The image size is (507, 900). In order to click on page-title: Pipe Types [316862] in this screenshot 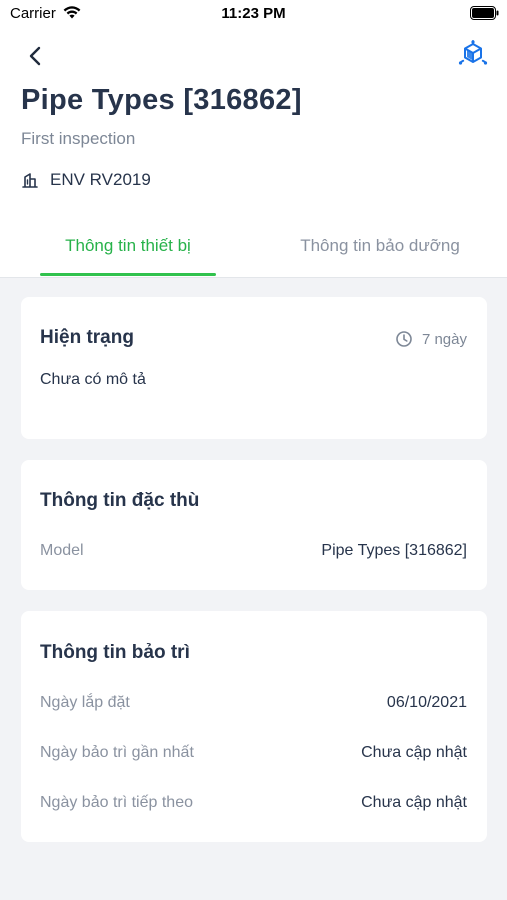, I will do `click(161, 100)`.